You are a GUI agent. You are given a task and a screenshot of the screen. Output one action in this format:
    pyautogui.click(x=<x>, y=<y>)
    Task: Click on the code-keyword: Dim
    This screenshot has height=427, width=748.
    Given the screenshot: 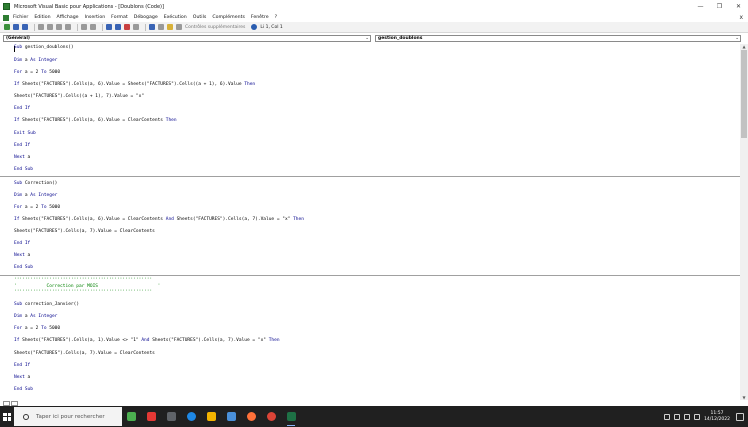 What is the action you would take?
    pyautogui.click(x=18, y=316)
    